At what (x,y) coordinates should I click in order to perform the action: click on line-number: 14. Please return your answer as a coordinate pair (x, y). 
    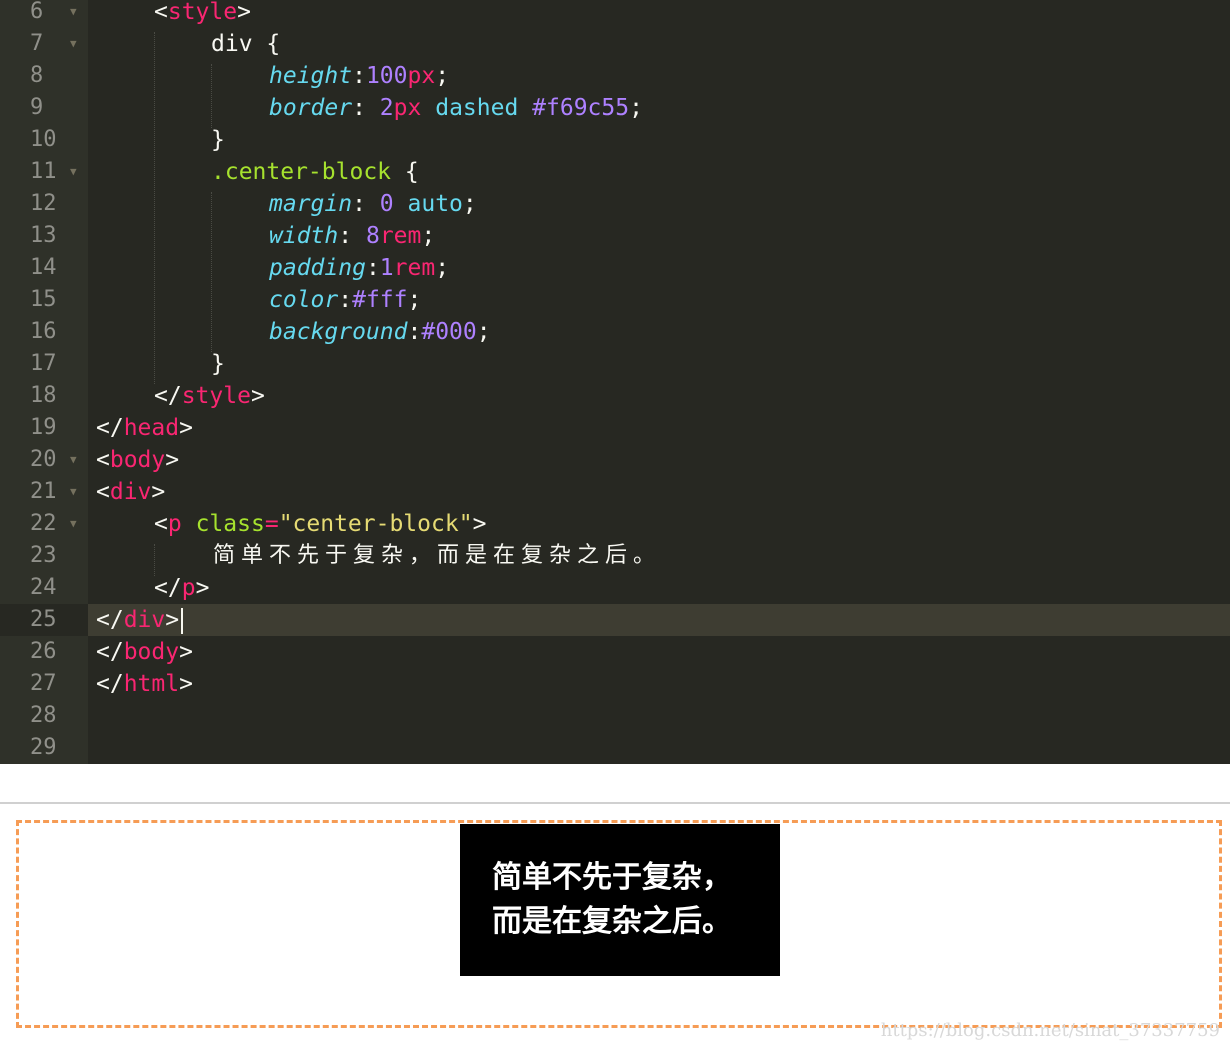
    Looking at the image, I should click on (43, 267).